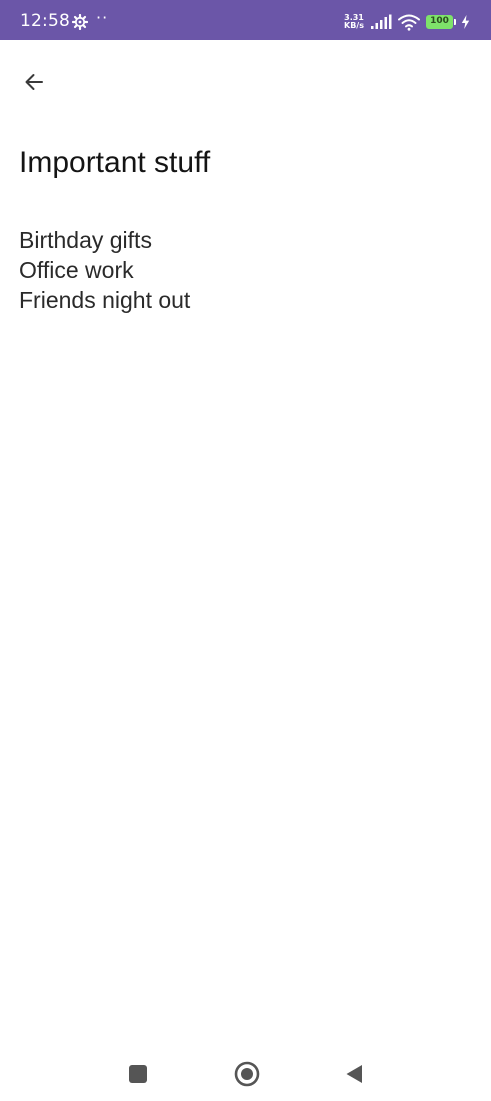 The height and width of the screenshot is (1101, 491). I want to click on battery-icon: 100, so click(442, 22).